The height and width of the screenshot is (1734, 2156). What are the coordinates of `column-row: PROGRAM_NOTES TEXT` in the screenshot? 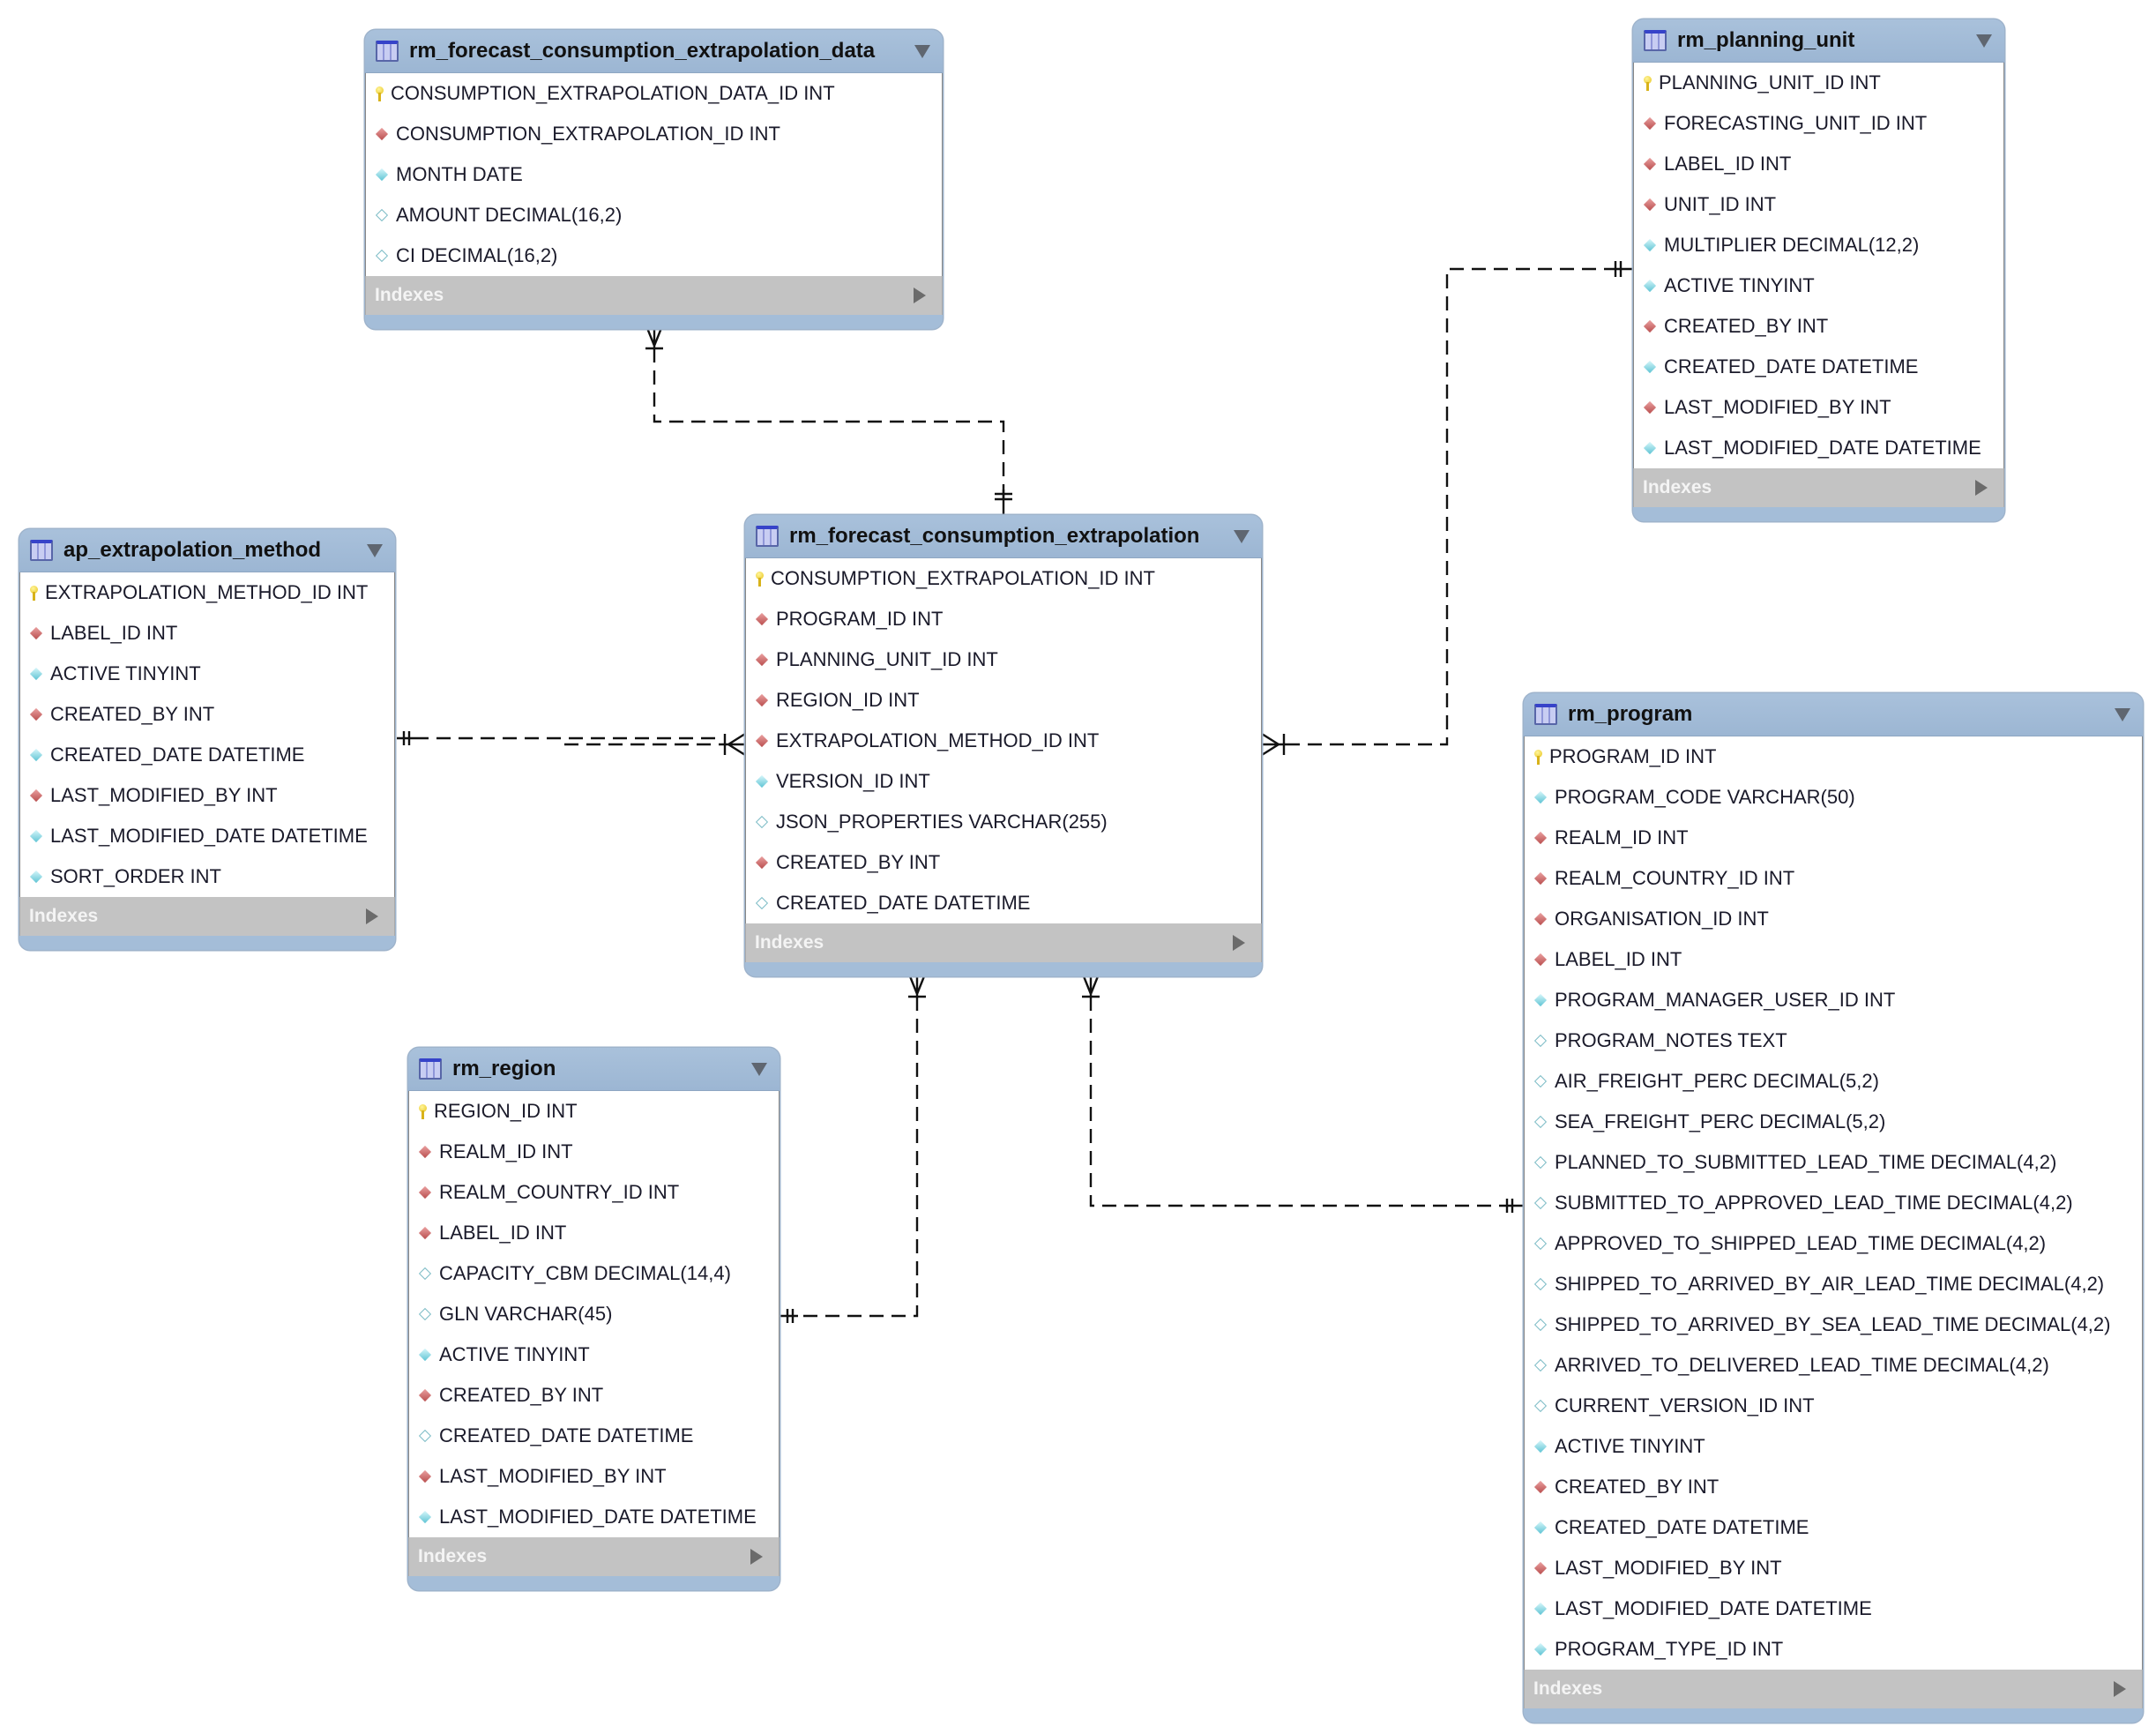 It's located at (1833, 1040).